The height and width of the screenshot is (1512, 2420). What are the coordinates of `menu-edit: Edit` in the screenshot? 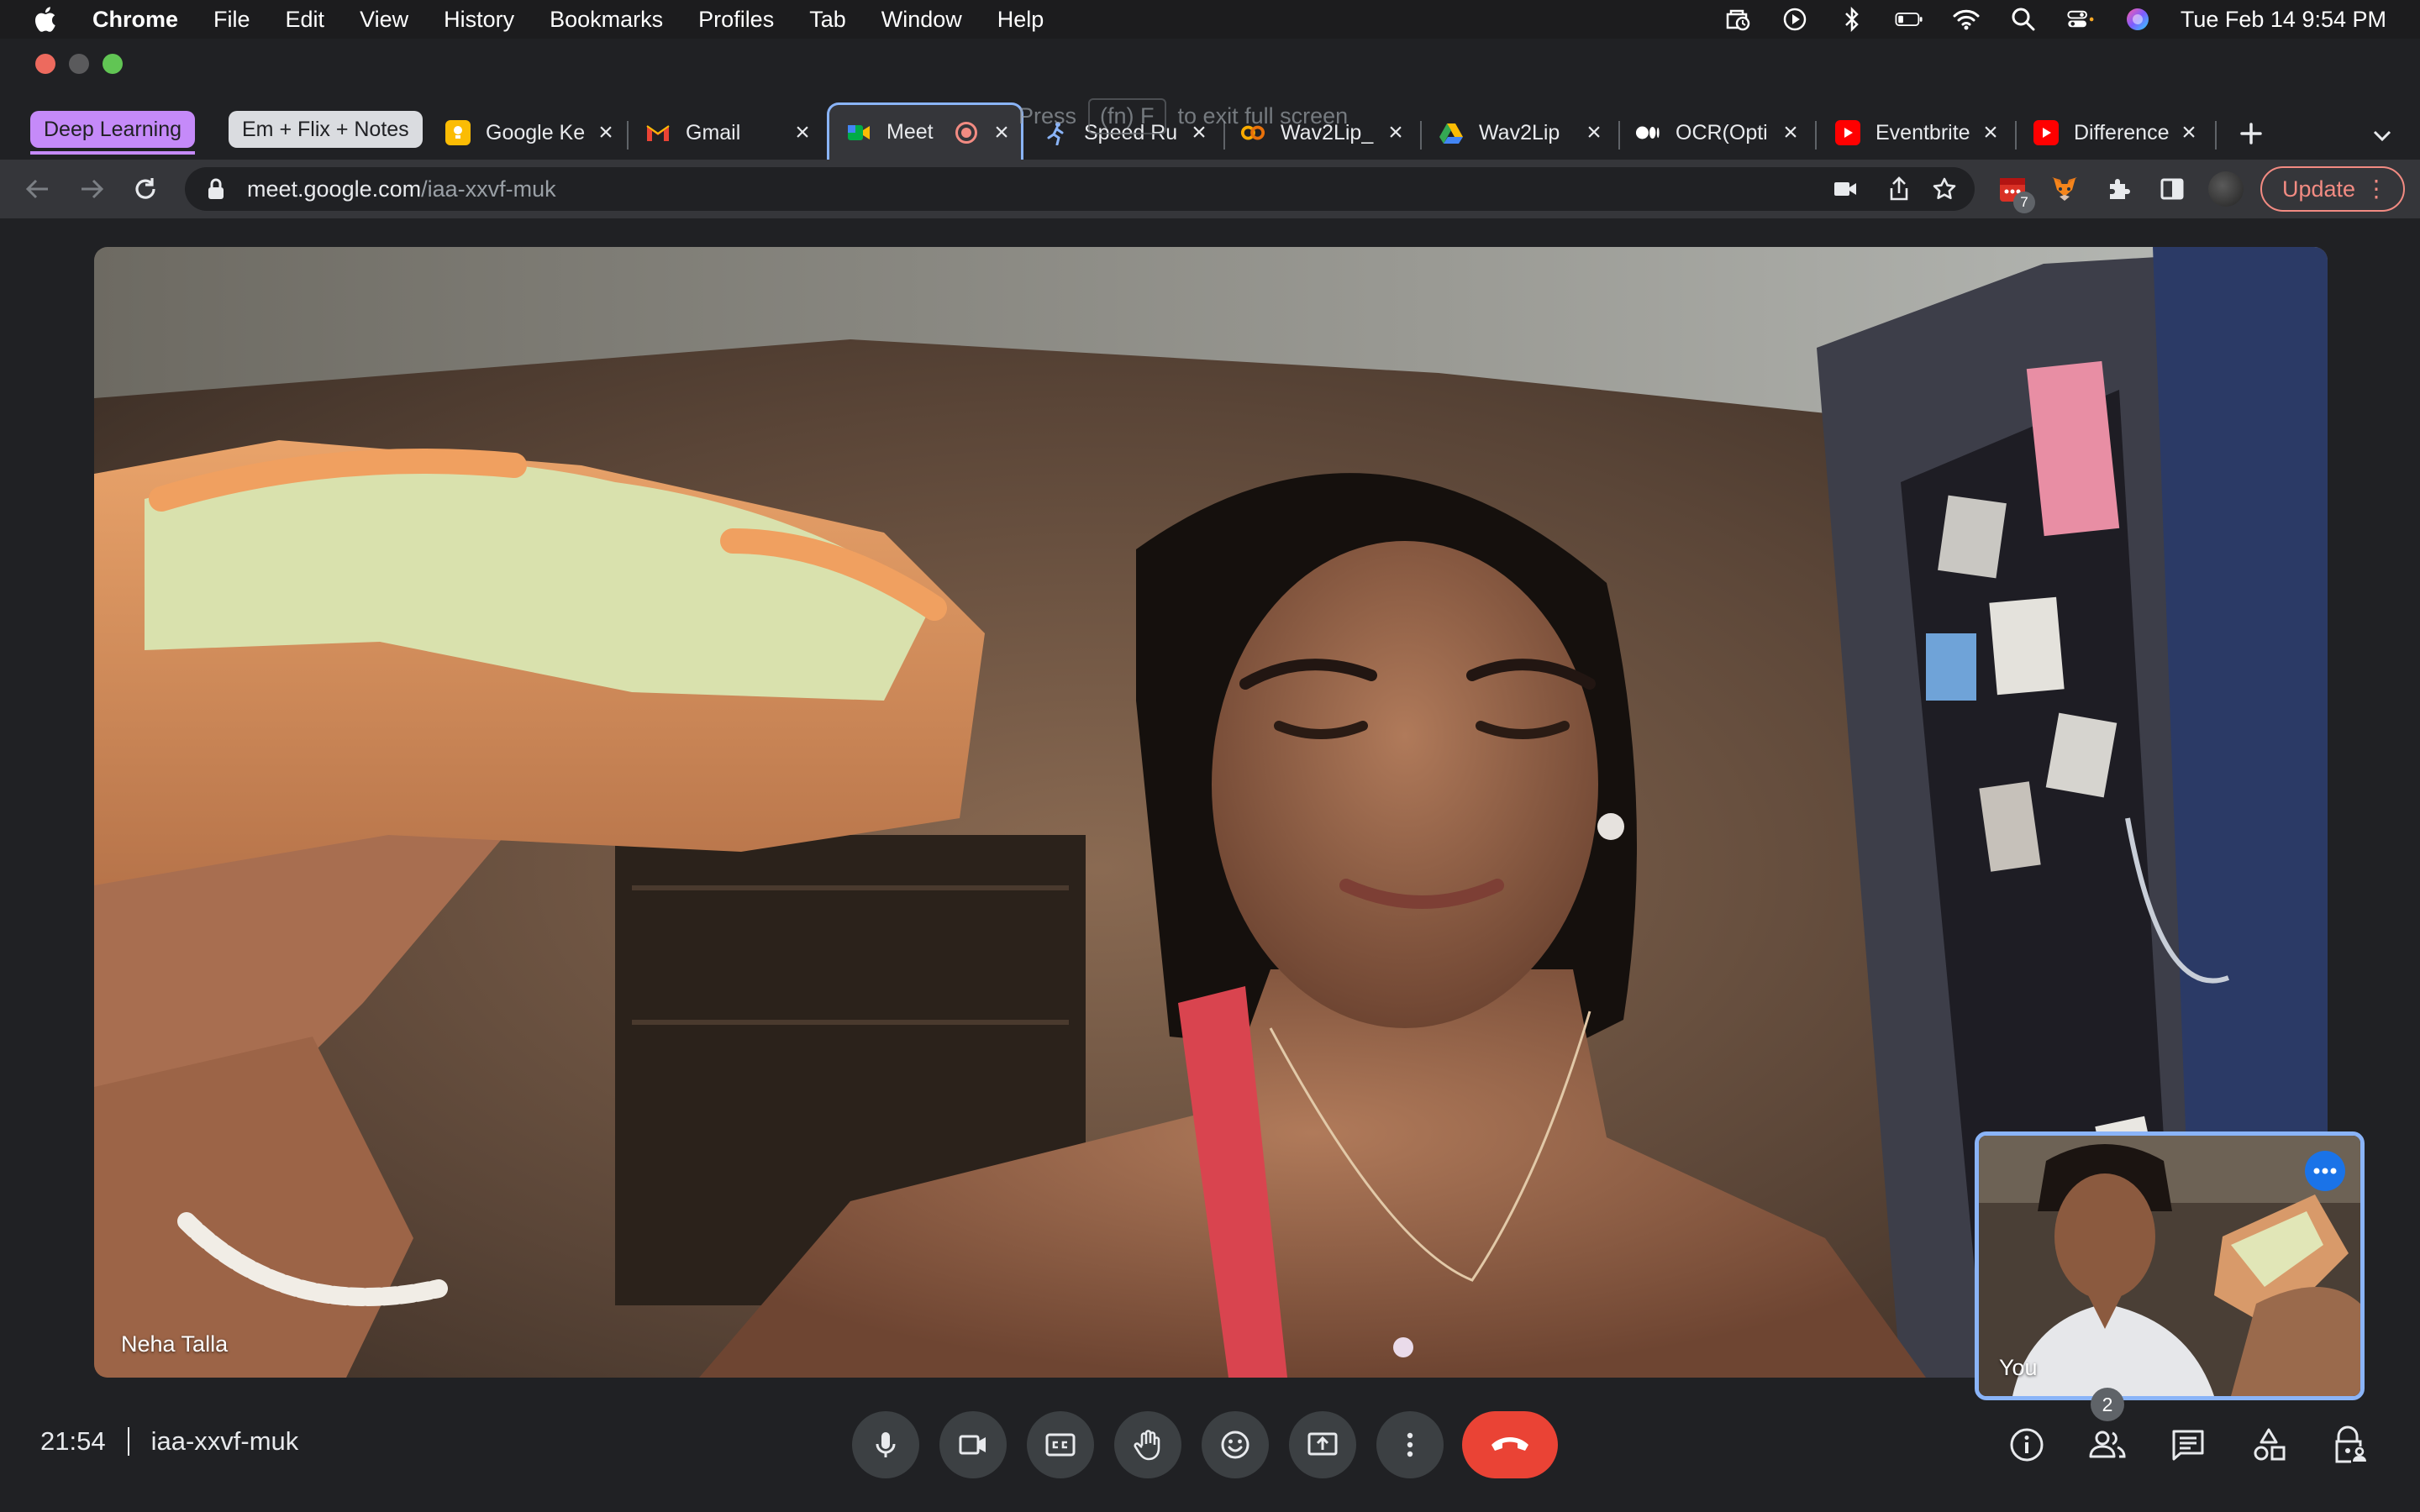 It's located at (306, 20).